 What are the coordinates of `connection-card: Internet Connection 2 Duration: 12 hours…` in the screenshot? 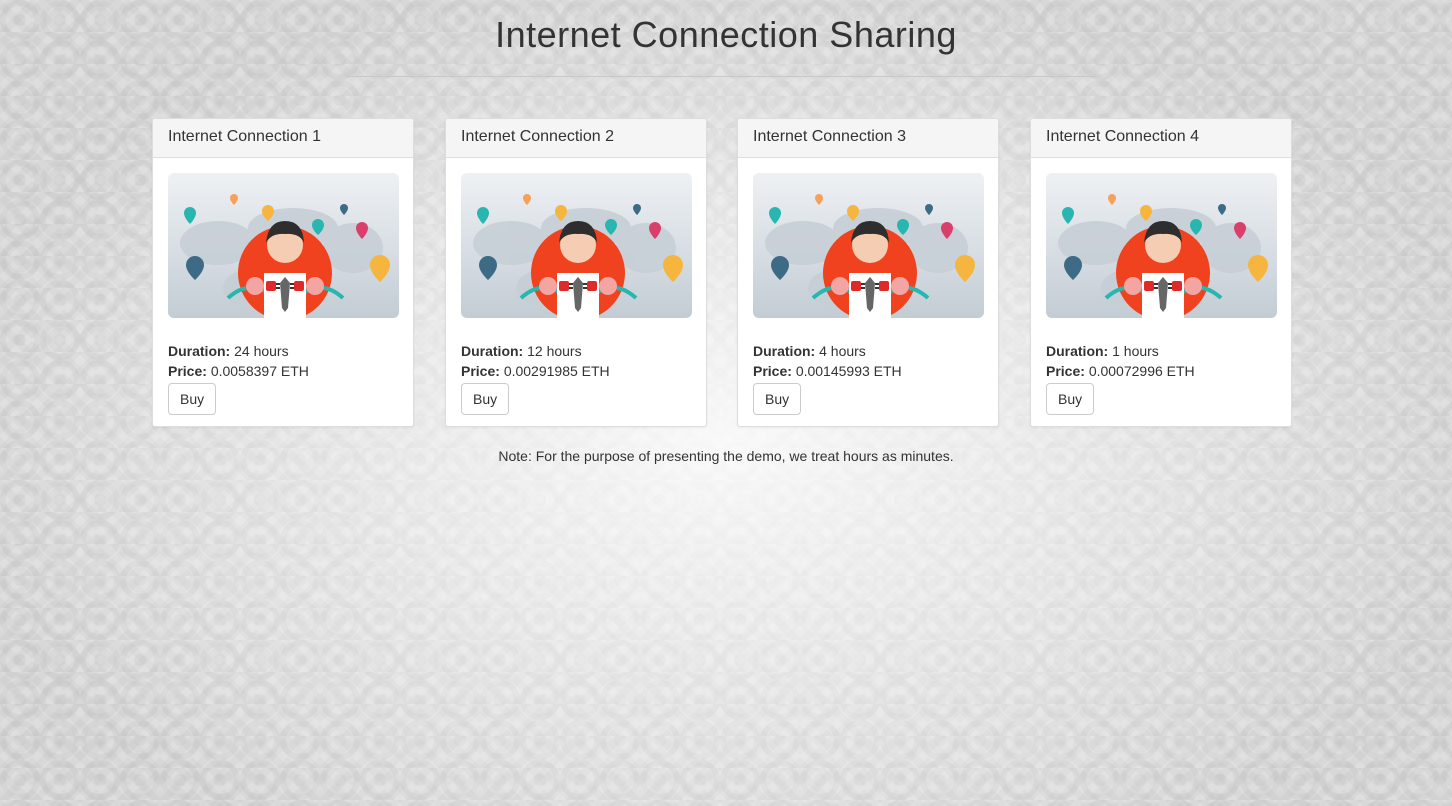 It's located at (576, 272).